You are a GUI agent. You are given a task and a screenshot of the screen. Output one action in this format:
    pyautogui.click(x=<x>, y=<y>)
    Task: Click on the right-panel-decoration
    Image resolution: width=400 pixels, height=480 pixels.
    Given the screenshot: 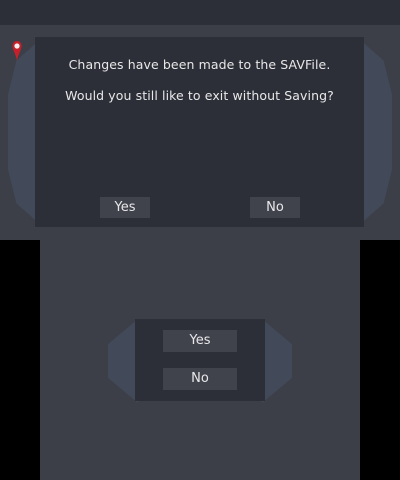 What is the action you would take?
    pyautogui.click(x=277, y=361)
    